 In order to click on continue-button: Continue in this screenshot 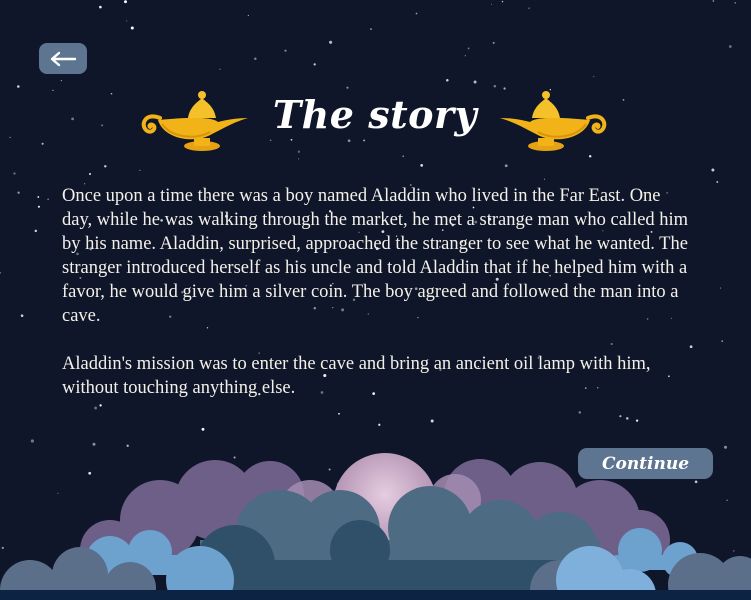, I will do `click(645, 463)`.